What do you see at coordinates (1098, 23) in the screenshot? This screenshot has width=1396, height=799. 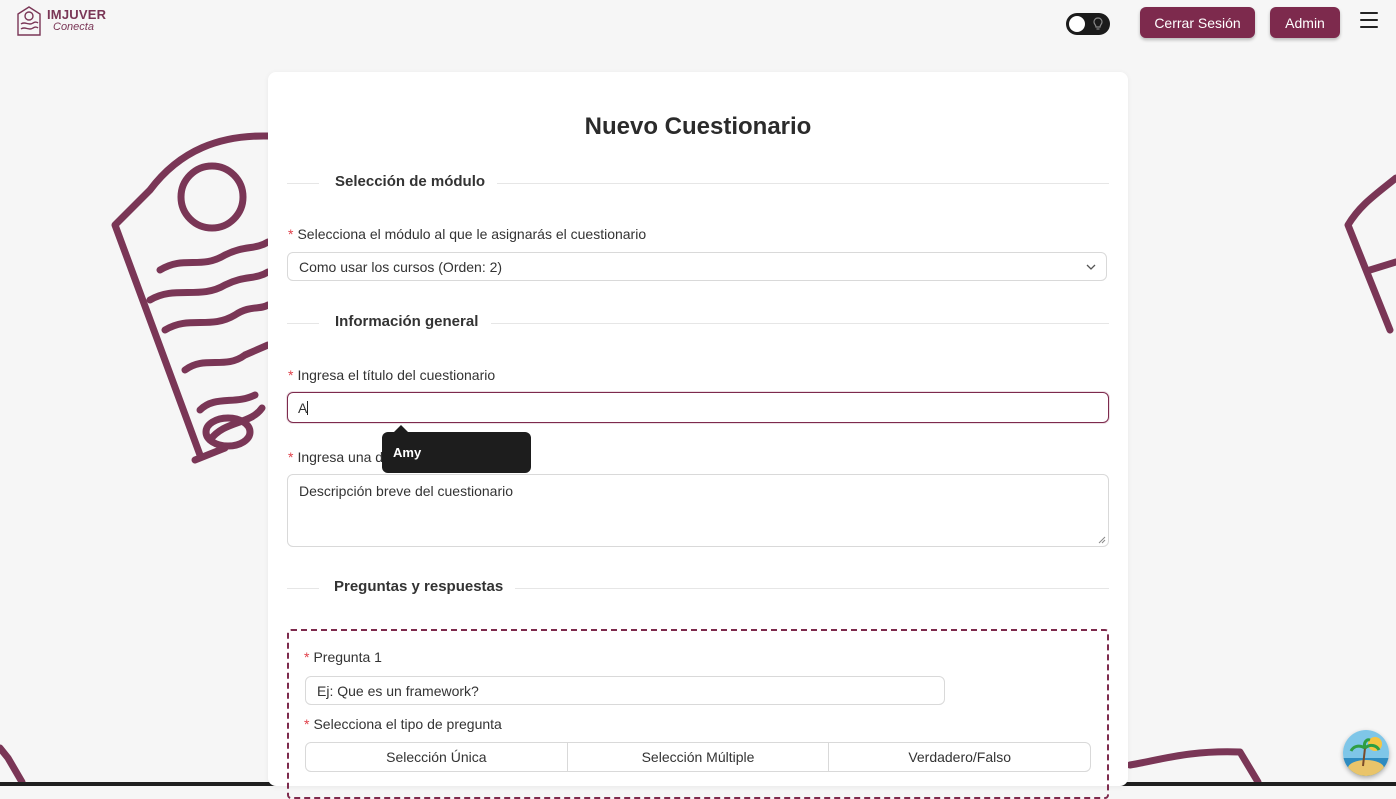 I see `lightbulb-icon` at bounding box center [1098, 23].